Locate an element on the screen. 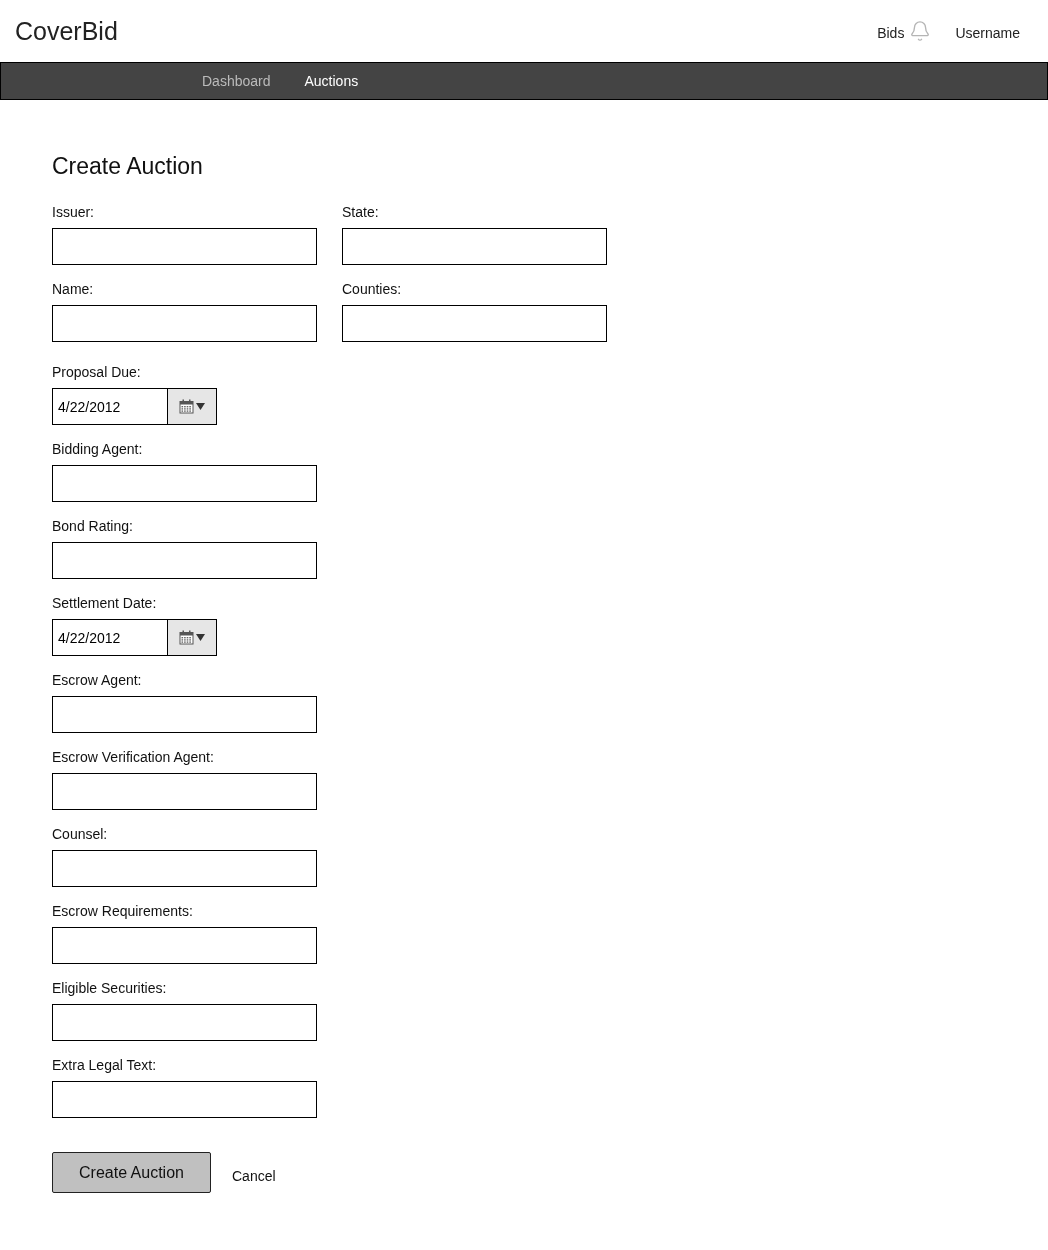  field-label: Escrow Requirements: is located at coordinates (123, 911).